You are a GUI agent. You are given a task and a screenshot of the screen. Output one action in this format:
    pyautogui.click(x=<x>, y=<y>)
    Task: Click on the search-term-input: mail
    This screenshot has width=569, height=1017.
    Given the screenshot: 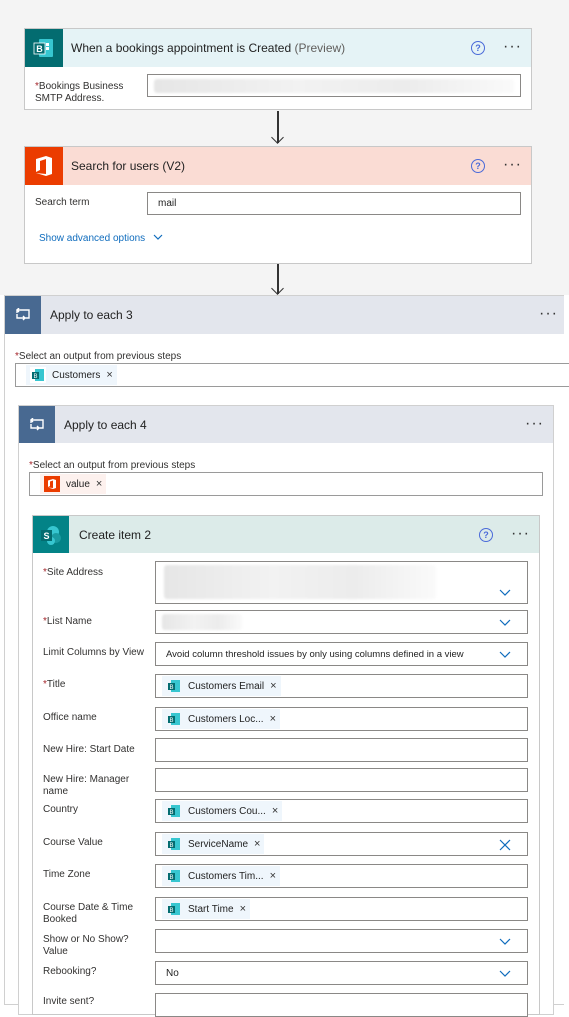 What is the action you would take?
    pyautogui.click(x=334, y=203)
    